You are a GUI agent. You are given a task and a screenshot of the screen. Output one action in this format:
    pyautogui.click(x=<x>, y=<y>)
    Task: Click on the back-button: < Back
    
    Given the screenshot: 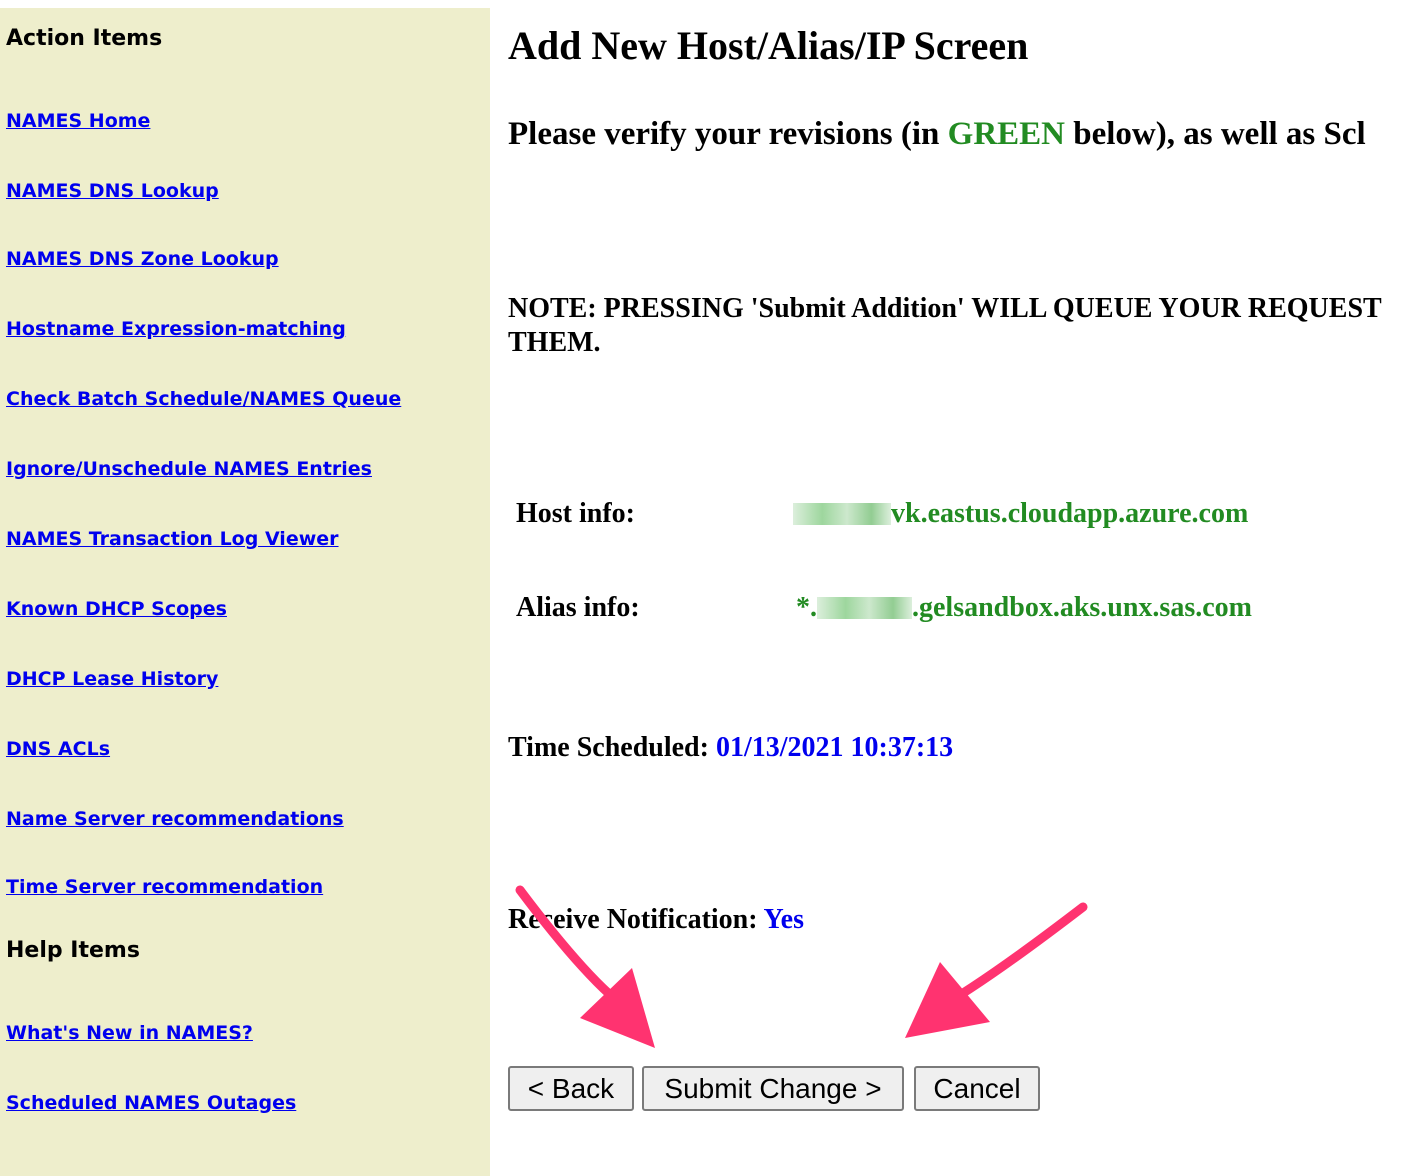 What is the action you would take?
    pyautogui.click(x=571, y=1088)
    